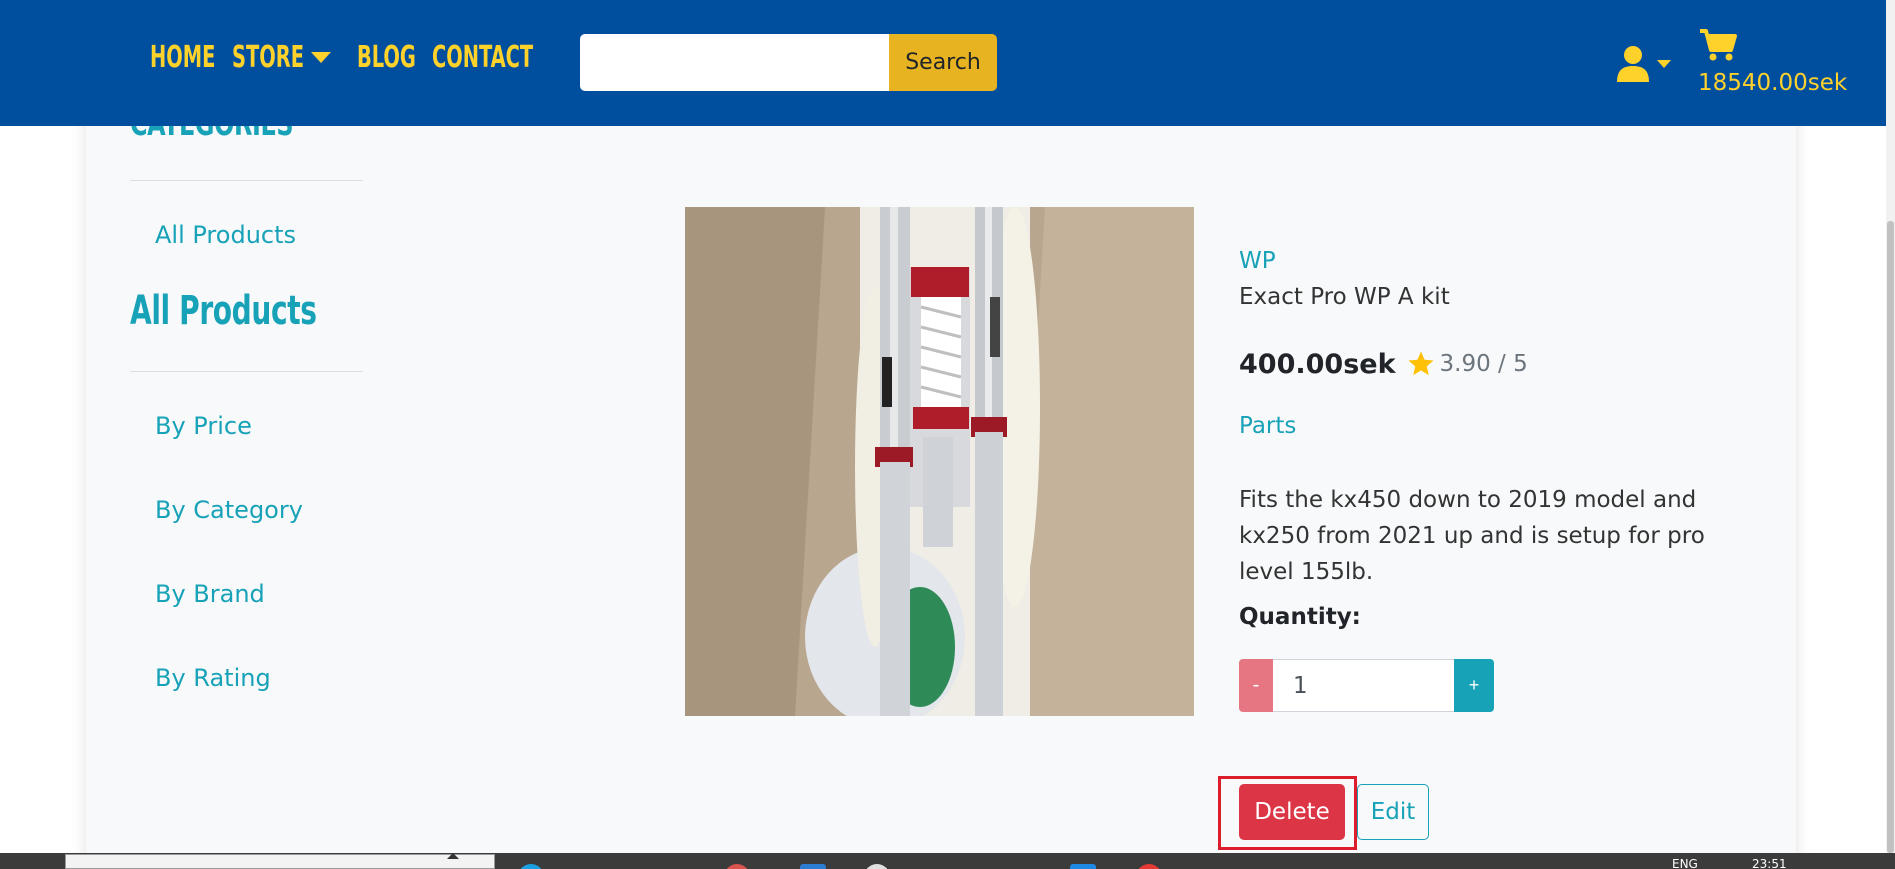  I want to click on sort-by-price-link: By Price, so click(203, 426).